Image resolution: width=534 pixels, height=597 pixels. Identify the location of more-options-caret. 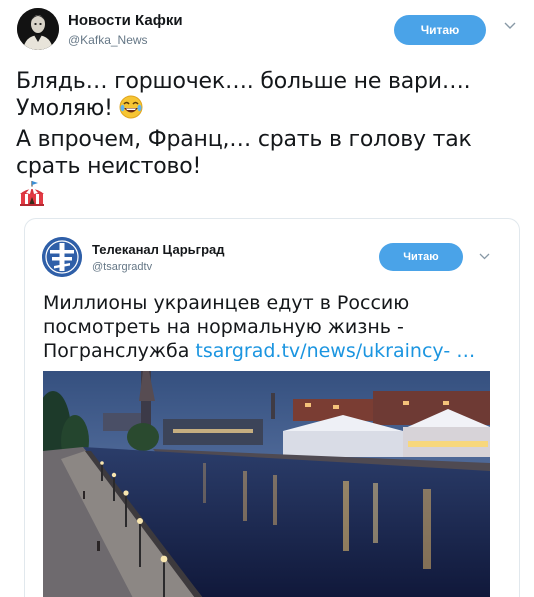
(510, 26).